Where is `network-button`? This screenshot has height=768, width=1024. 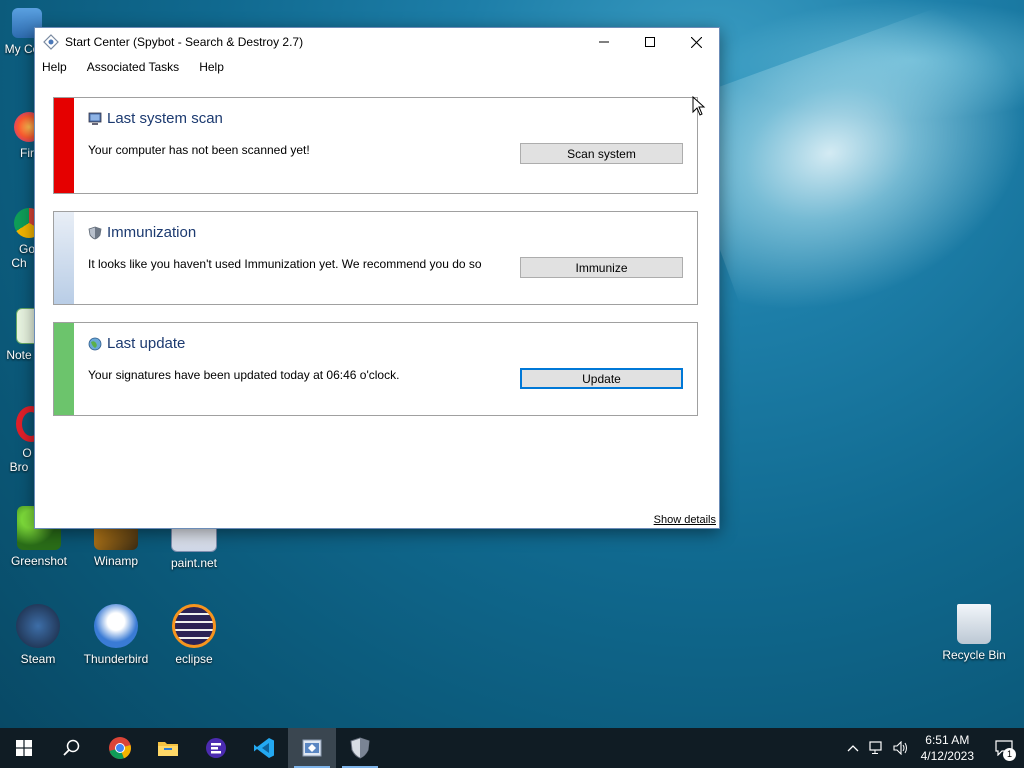
network-button is located at coordinates (877, 748).